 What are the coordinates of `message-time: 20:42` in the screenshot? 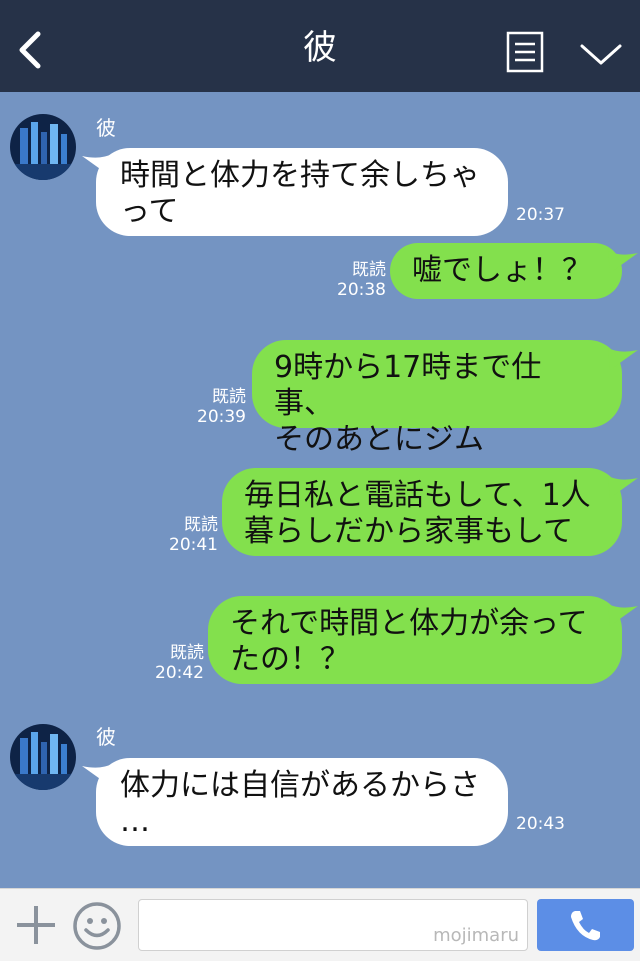 It's located at (179, 673).